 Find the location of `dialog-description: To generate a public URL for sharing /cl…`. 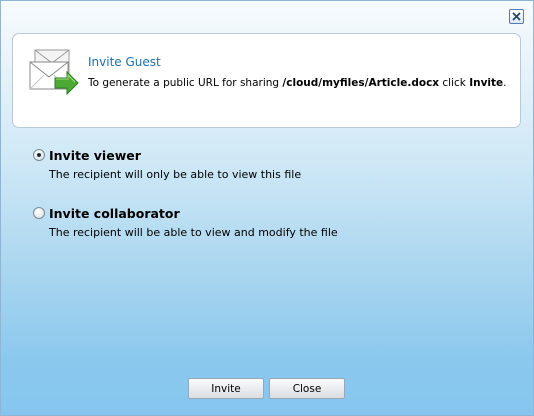

dialog-description: To generate a public URL for sharing /cl… is located at coordinates (297, 83).